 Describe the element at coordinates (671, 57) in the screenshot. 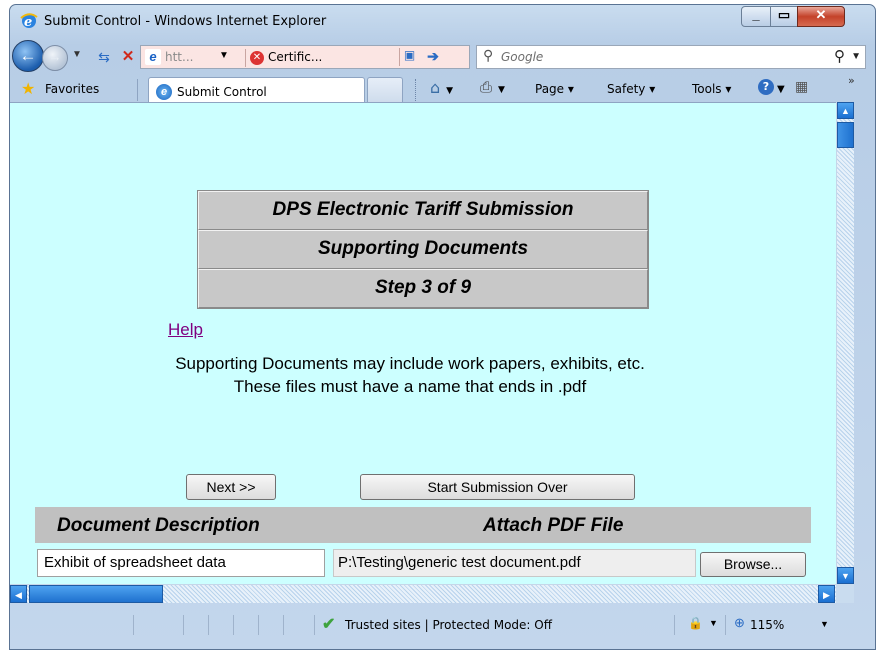

I see `search-field: ⚲ Google ⚲ ▼` at that location.